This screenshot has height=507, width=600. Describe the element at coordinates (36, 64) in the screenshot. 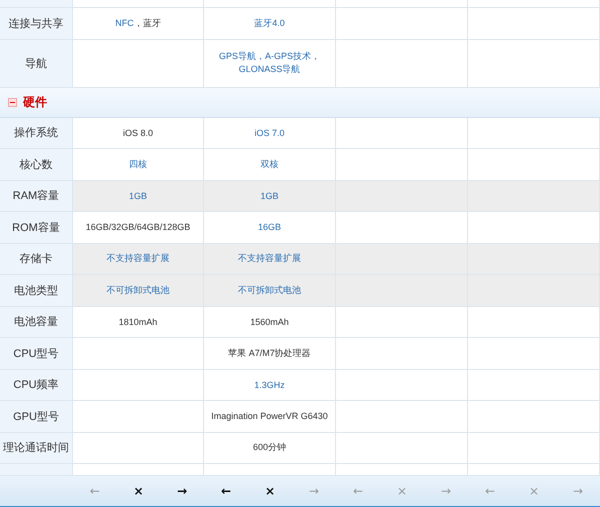

I see `row-label: 导航` at that location.